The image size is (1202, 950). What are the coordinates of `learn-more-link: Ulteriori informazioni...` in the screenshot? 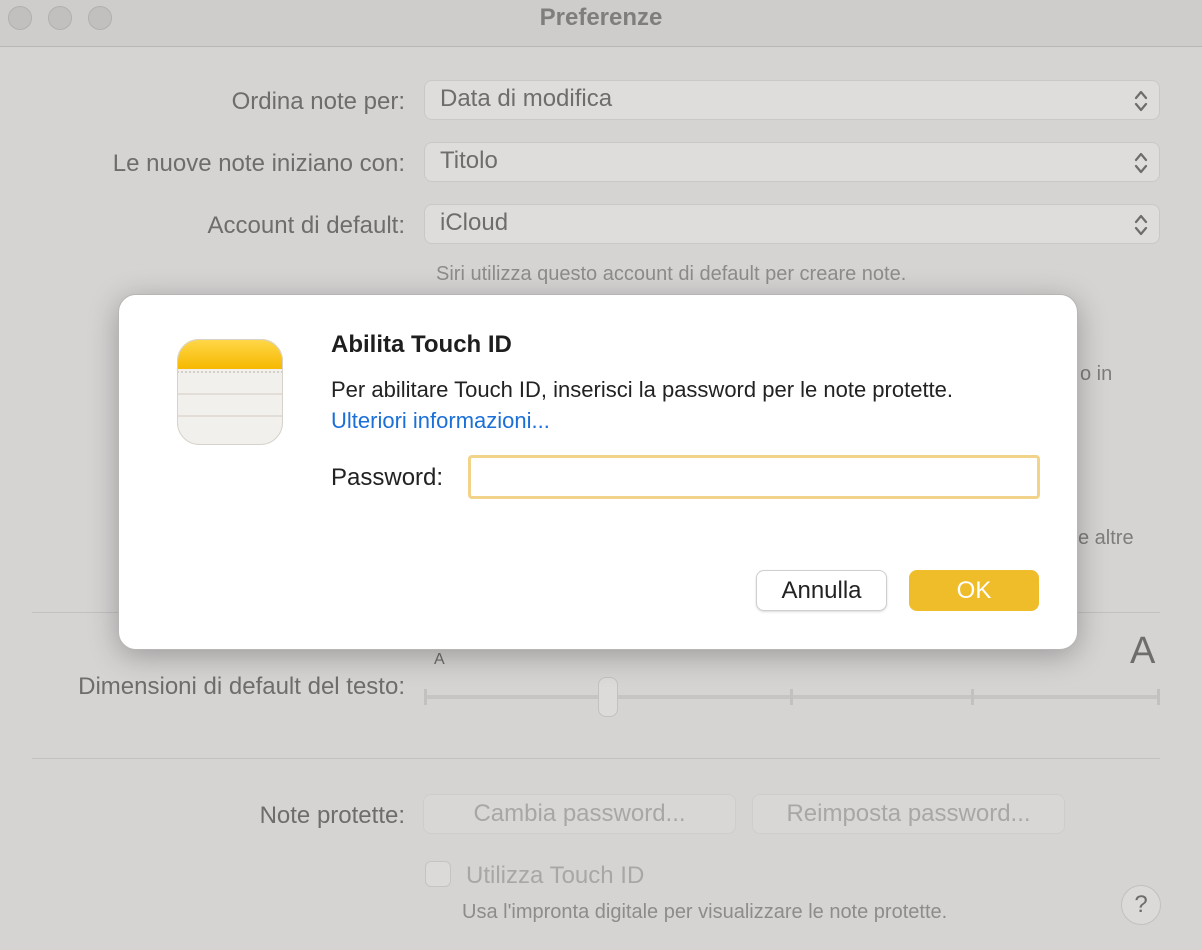 It's located at (440, 420).